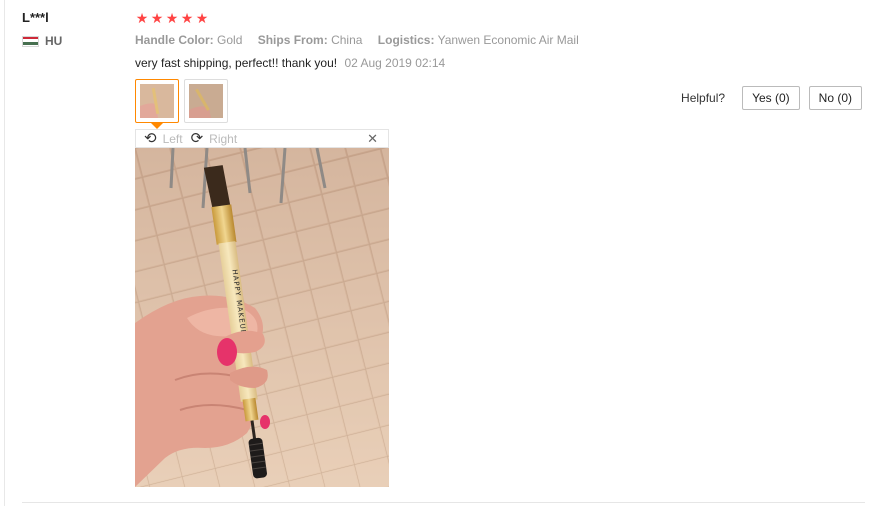  I want to click on helpful-label: Helpful?, so click(703, 98).